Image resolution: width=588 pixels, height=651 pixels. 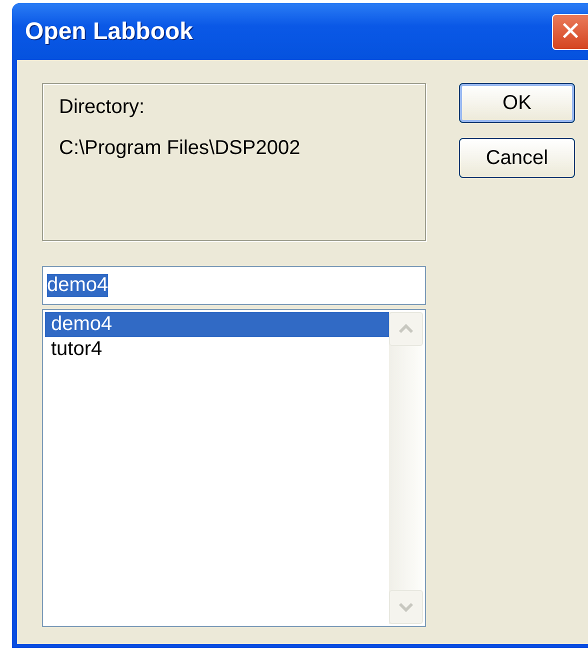 I want to click on scroll-down-button, so click(x=406, y=607).